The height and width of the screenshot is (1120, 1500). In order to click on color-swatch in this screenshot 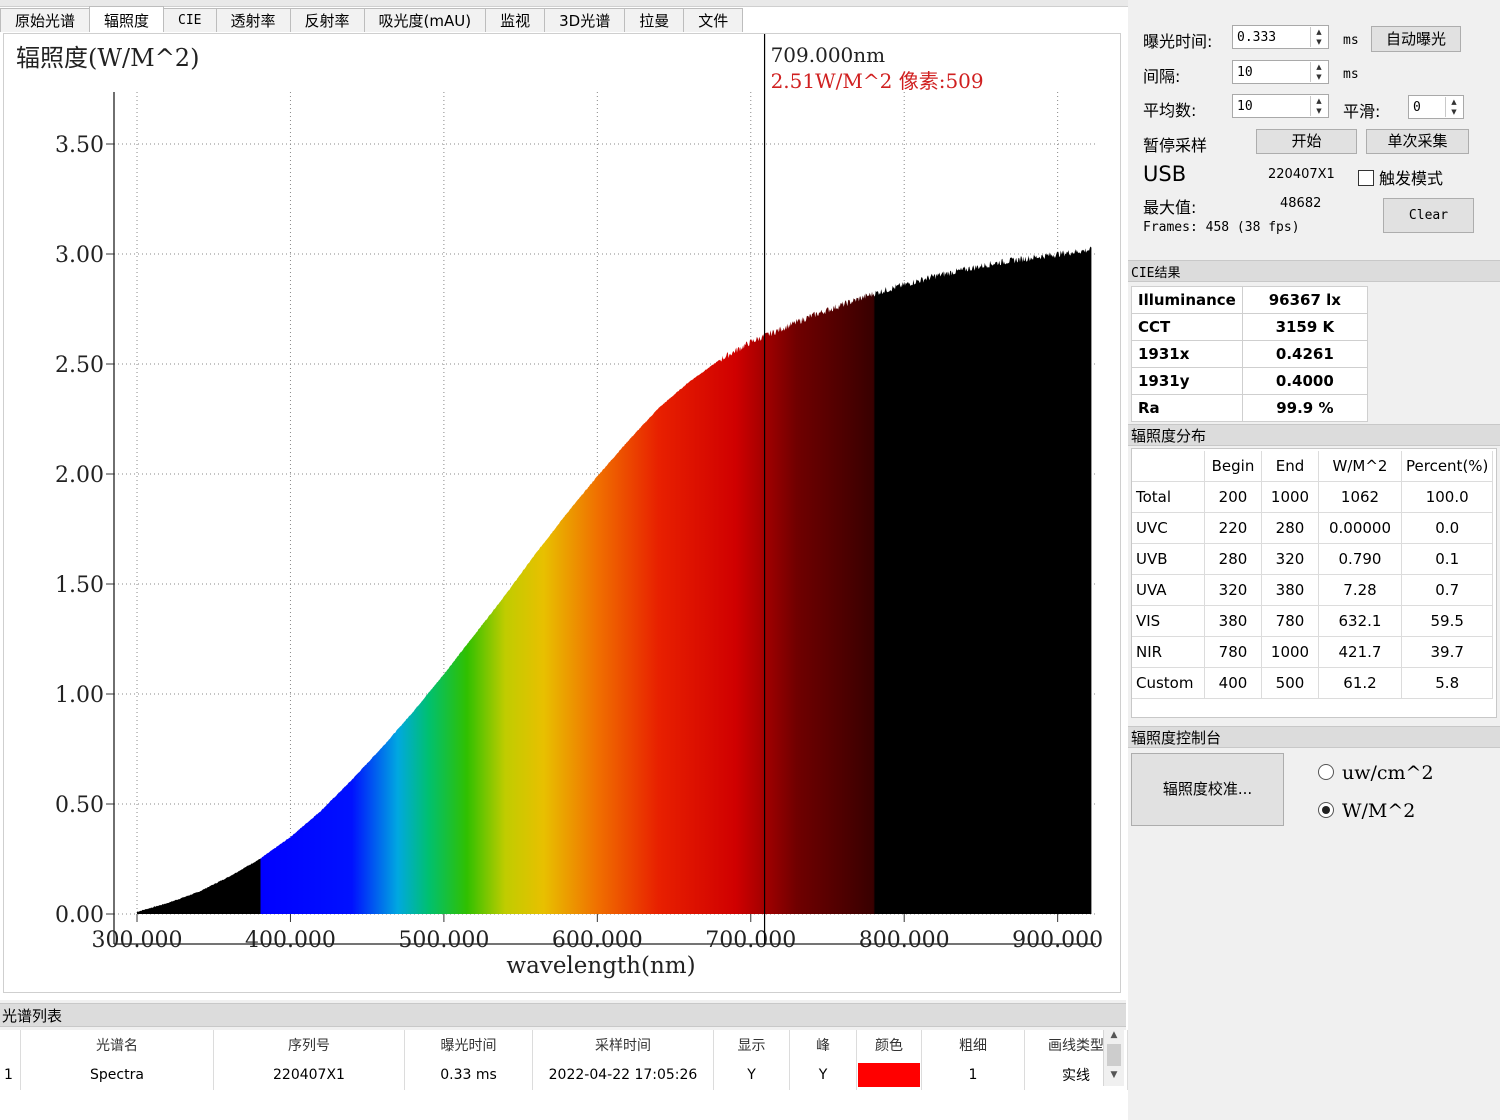, I will do `click(889, 1075)`.